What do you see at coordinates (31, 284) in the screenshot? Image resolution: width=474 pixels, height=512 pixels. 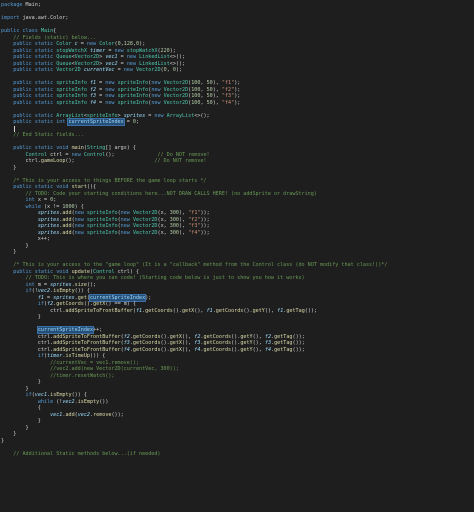 I see `code-token: int` at bounding box center [31, 284].